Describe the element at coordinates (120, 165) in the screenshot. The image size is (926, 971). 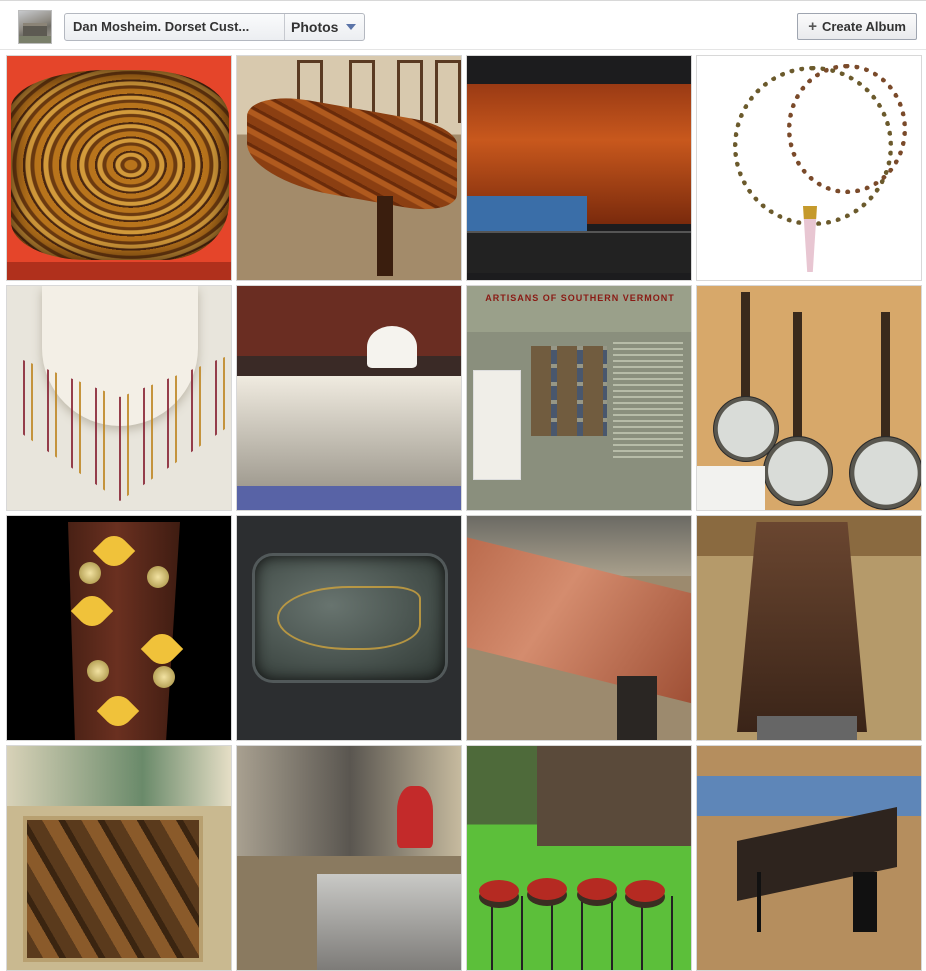
I see `wood-slab-shape` at that location.